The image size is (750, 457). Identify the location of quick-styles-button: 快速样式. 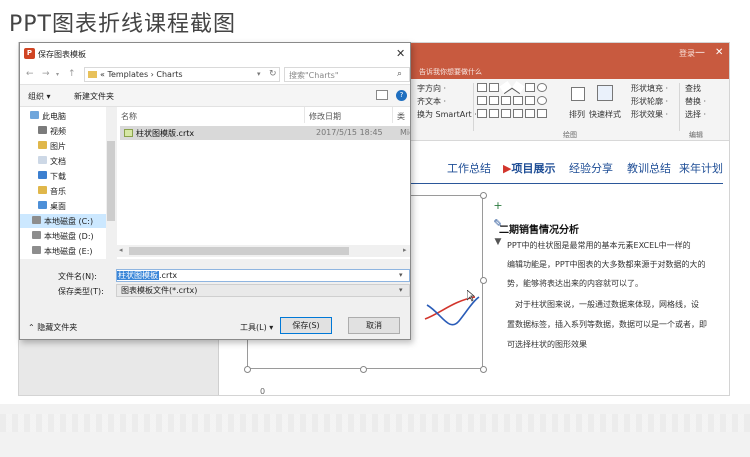
(605, 114).